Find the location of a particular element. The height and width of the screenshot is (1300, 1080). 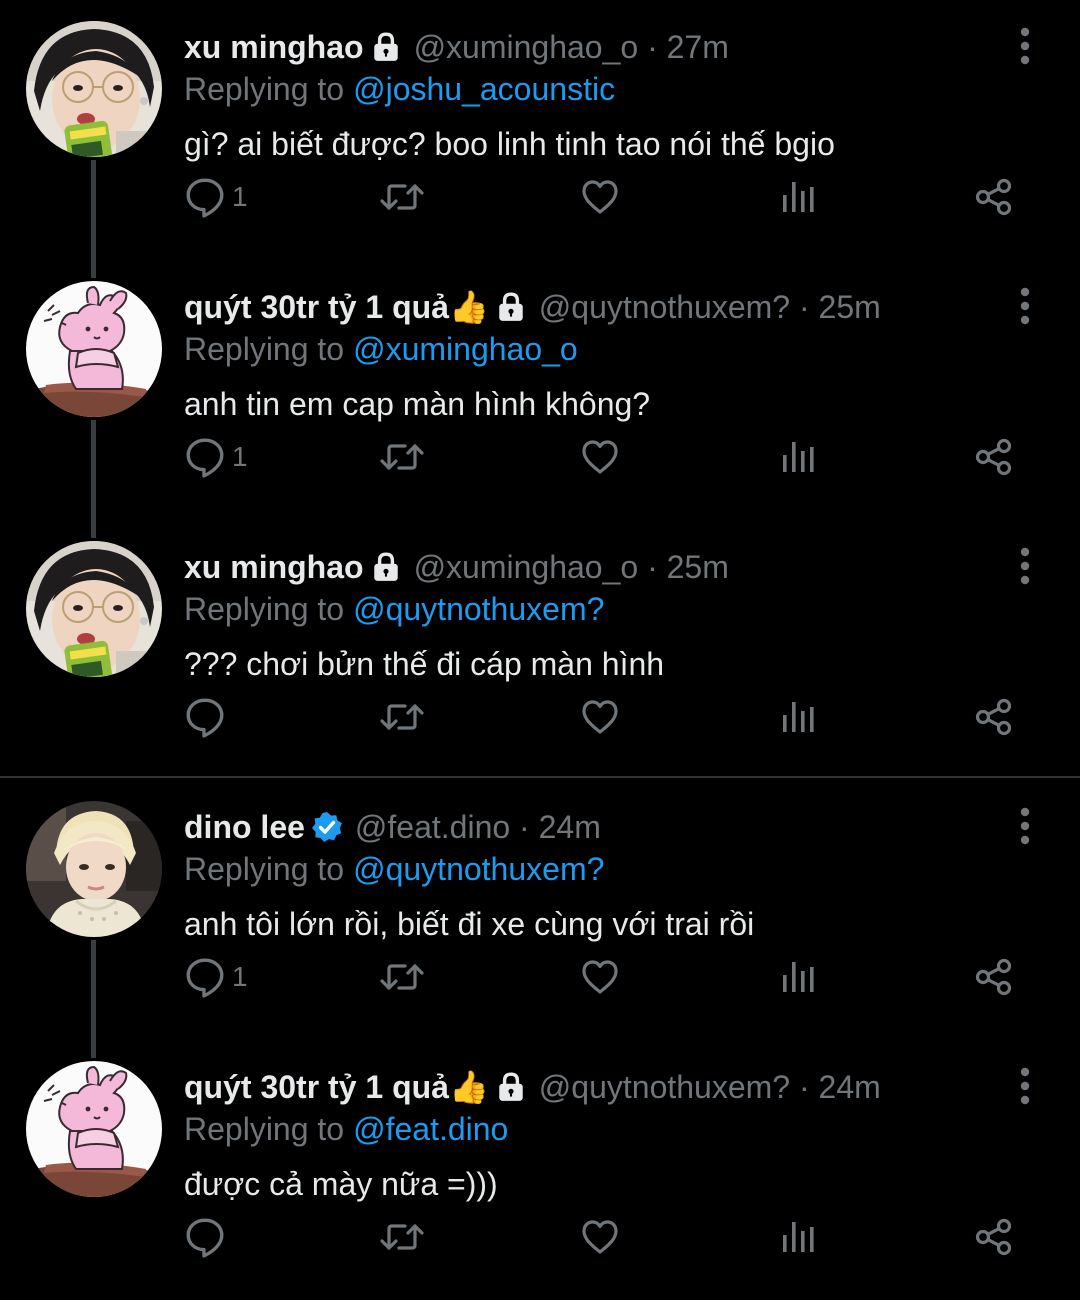

replying-to-link: @feat.dino is located at coordinates (430, 1129).